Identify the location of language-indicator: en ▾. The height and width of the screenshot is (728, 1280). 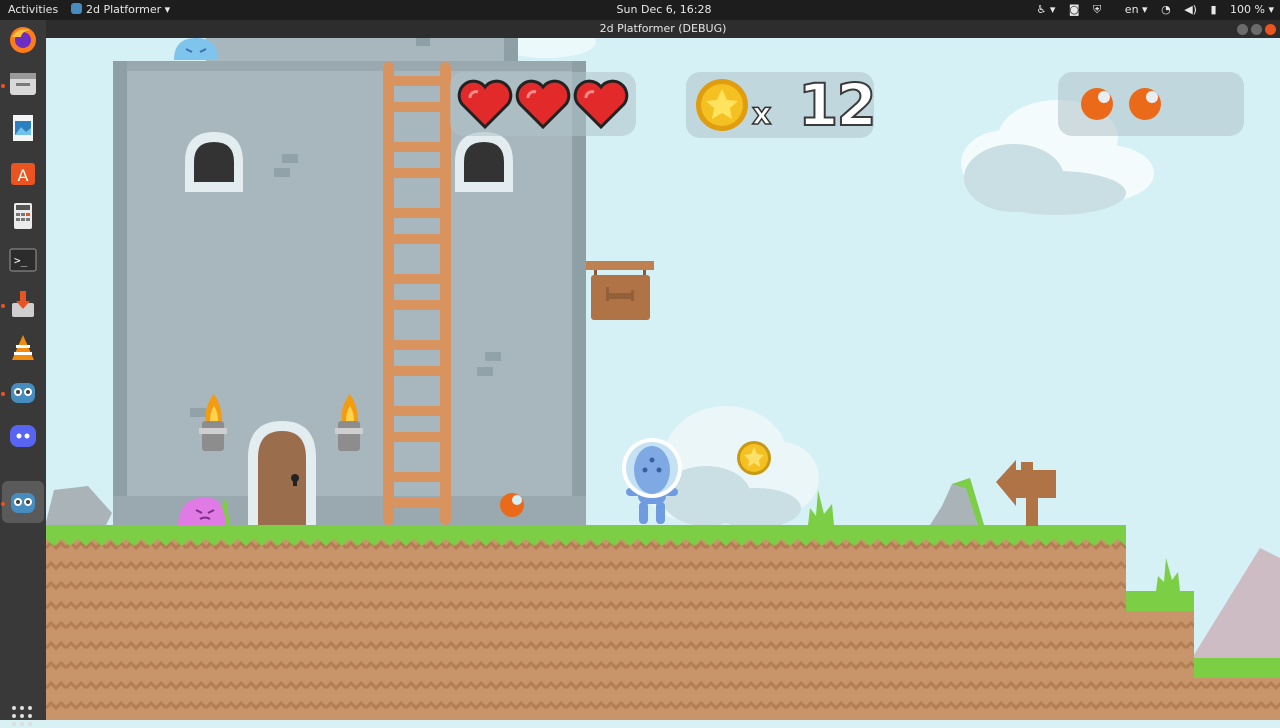
(1131, 9).